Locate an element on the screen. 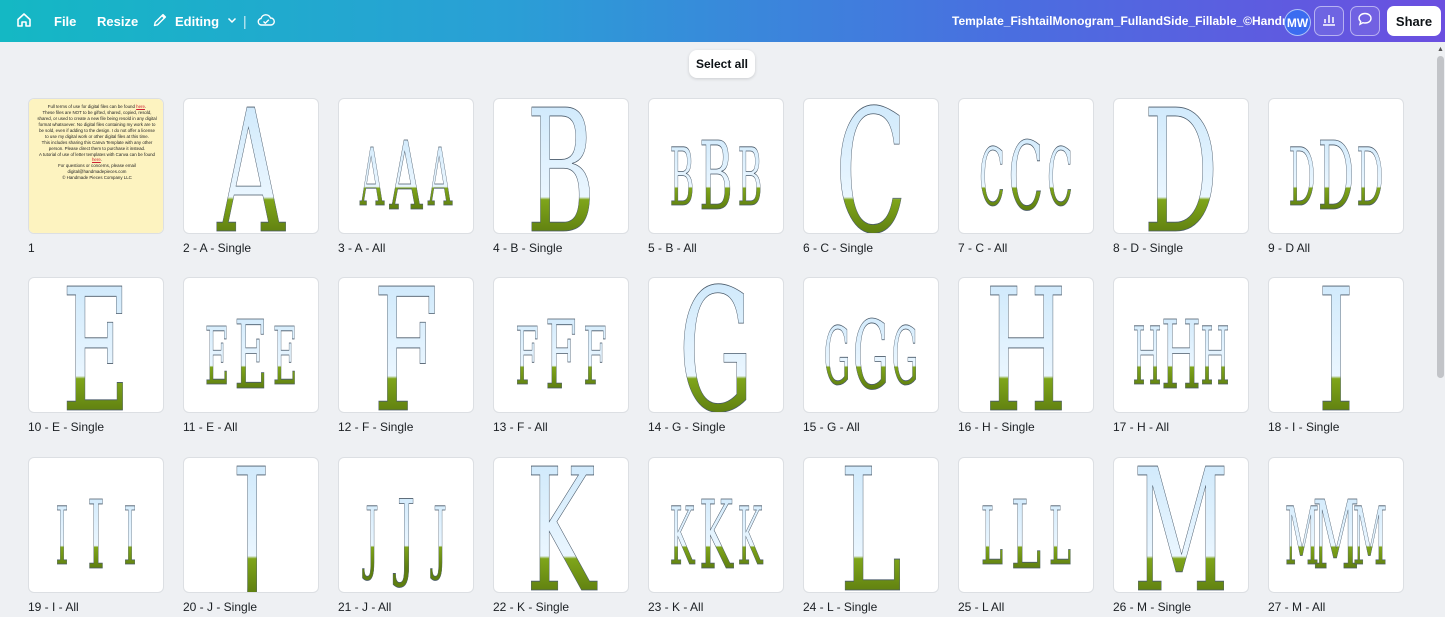 This screenshot has height=617, width=1445. page-label: 26 - M - Single is located at coordinates (1152, 607).